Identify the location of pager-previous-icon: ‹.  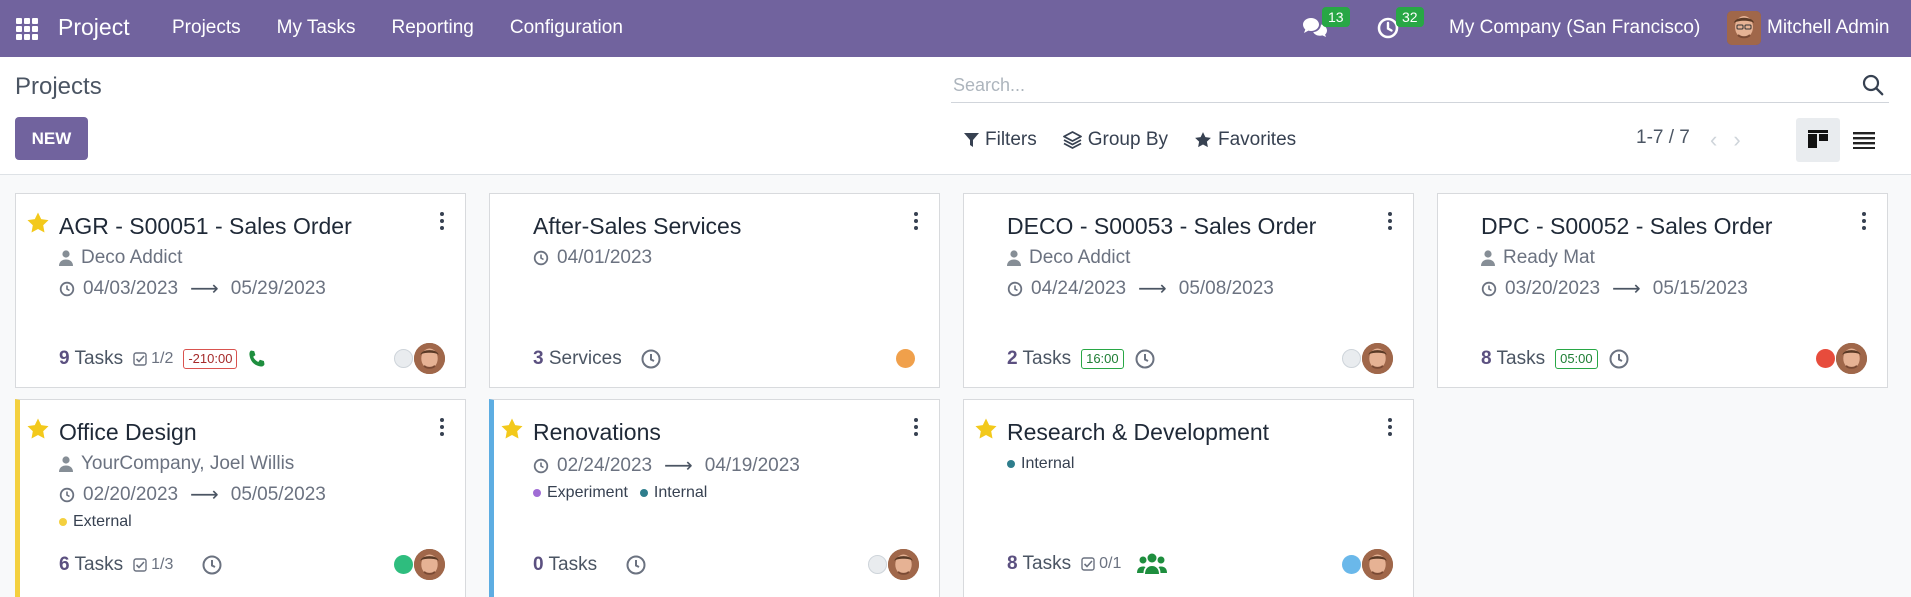
(1713, 140).